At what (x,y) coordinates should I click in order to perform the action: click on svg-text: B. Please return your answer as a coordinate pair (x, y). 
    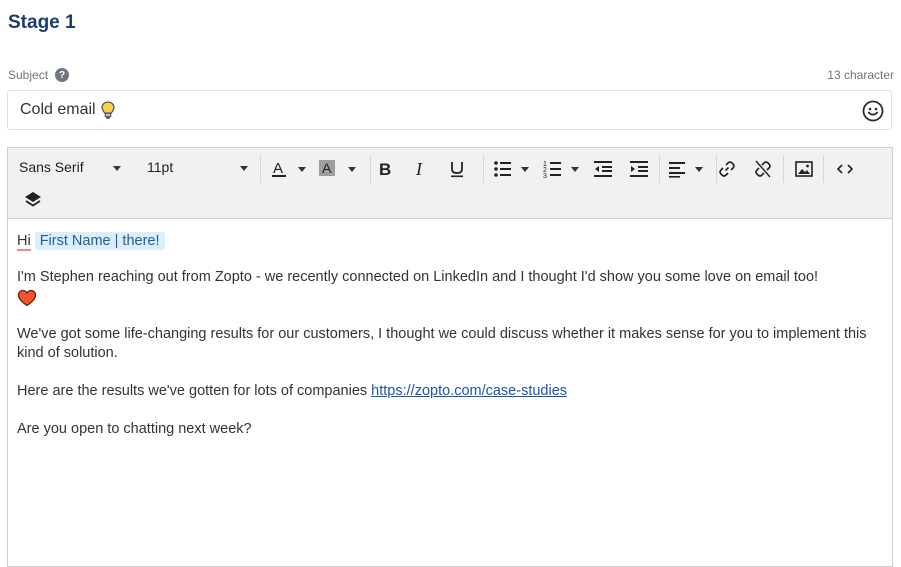
    Looking at the image, I should click on (385, 169).